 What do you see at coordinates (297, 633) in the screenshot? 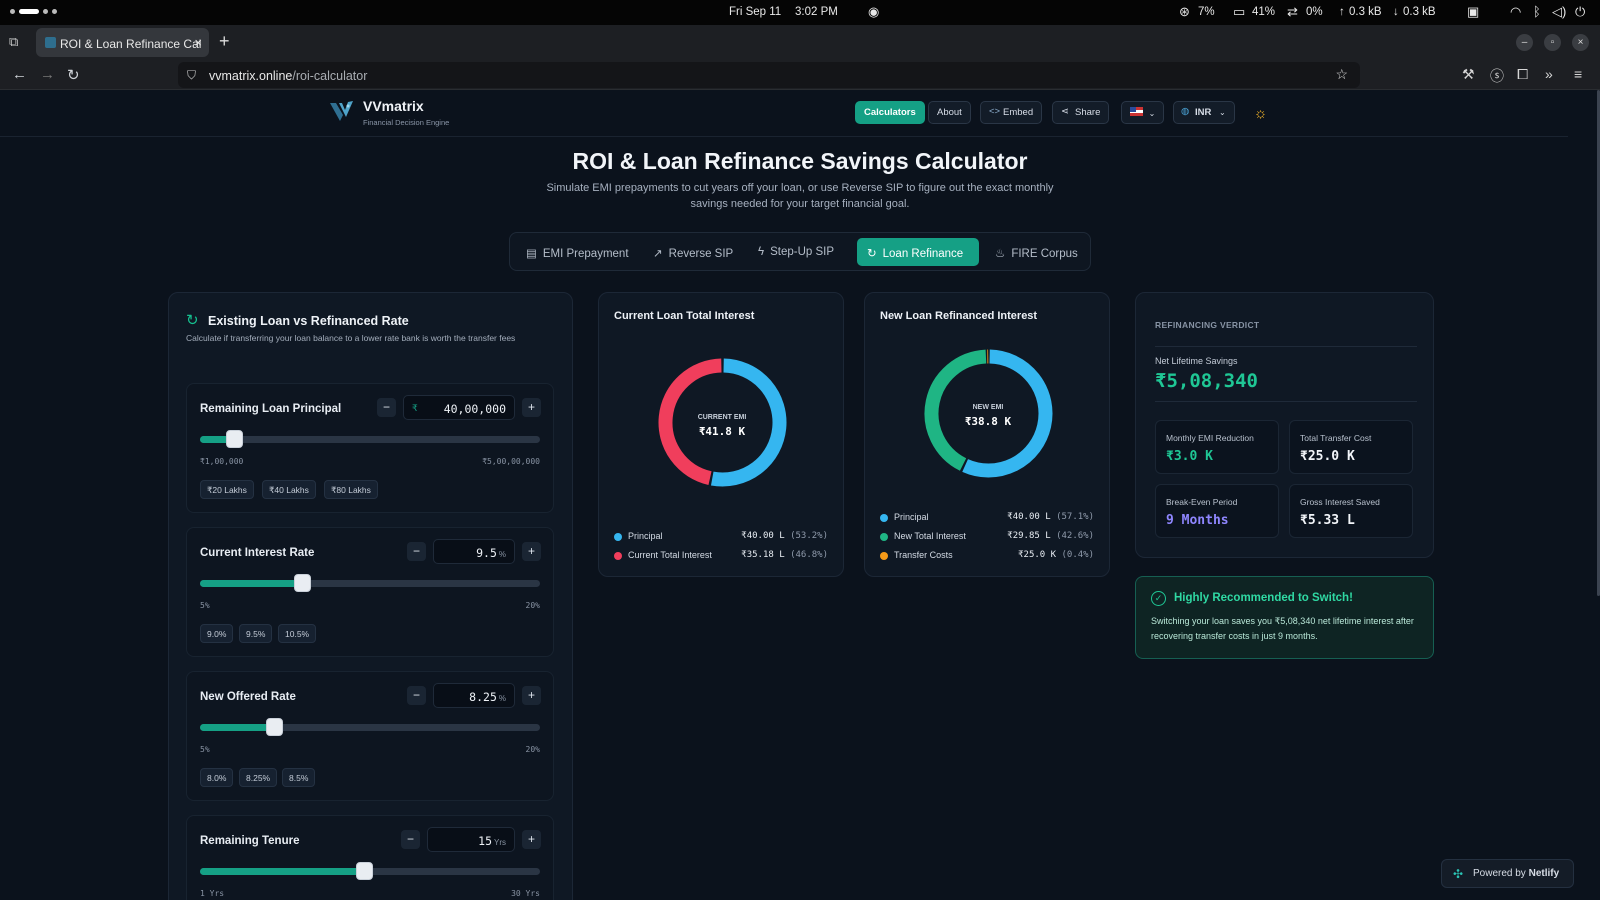
I see `preset-chip: 10.5%` at bounding box center [297, 633].